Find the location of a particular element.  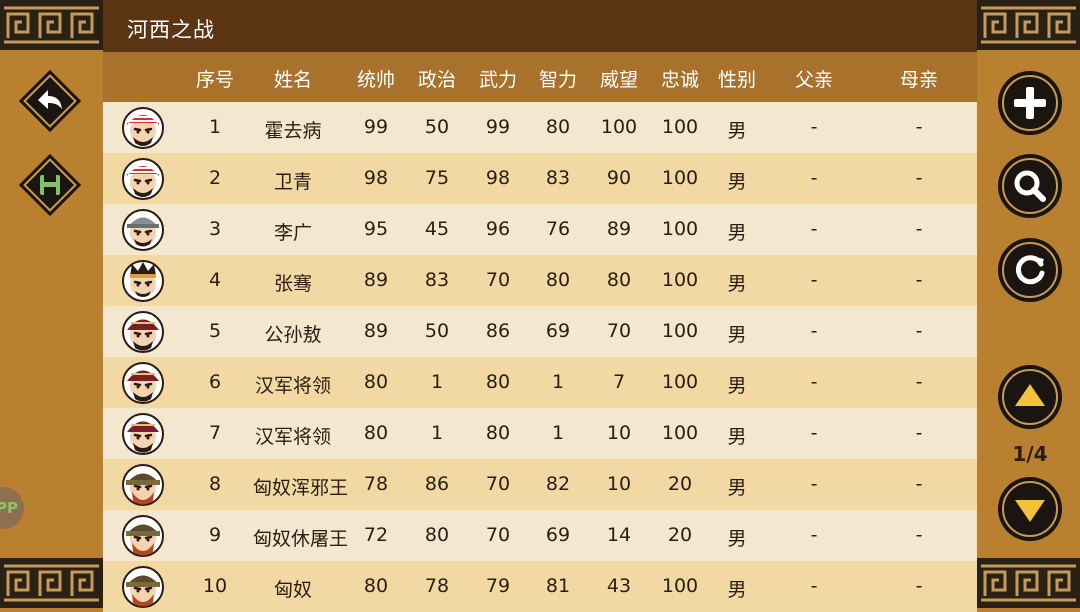

cell-name: 汉军将领 is located at coordinates (292, 386).